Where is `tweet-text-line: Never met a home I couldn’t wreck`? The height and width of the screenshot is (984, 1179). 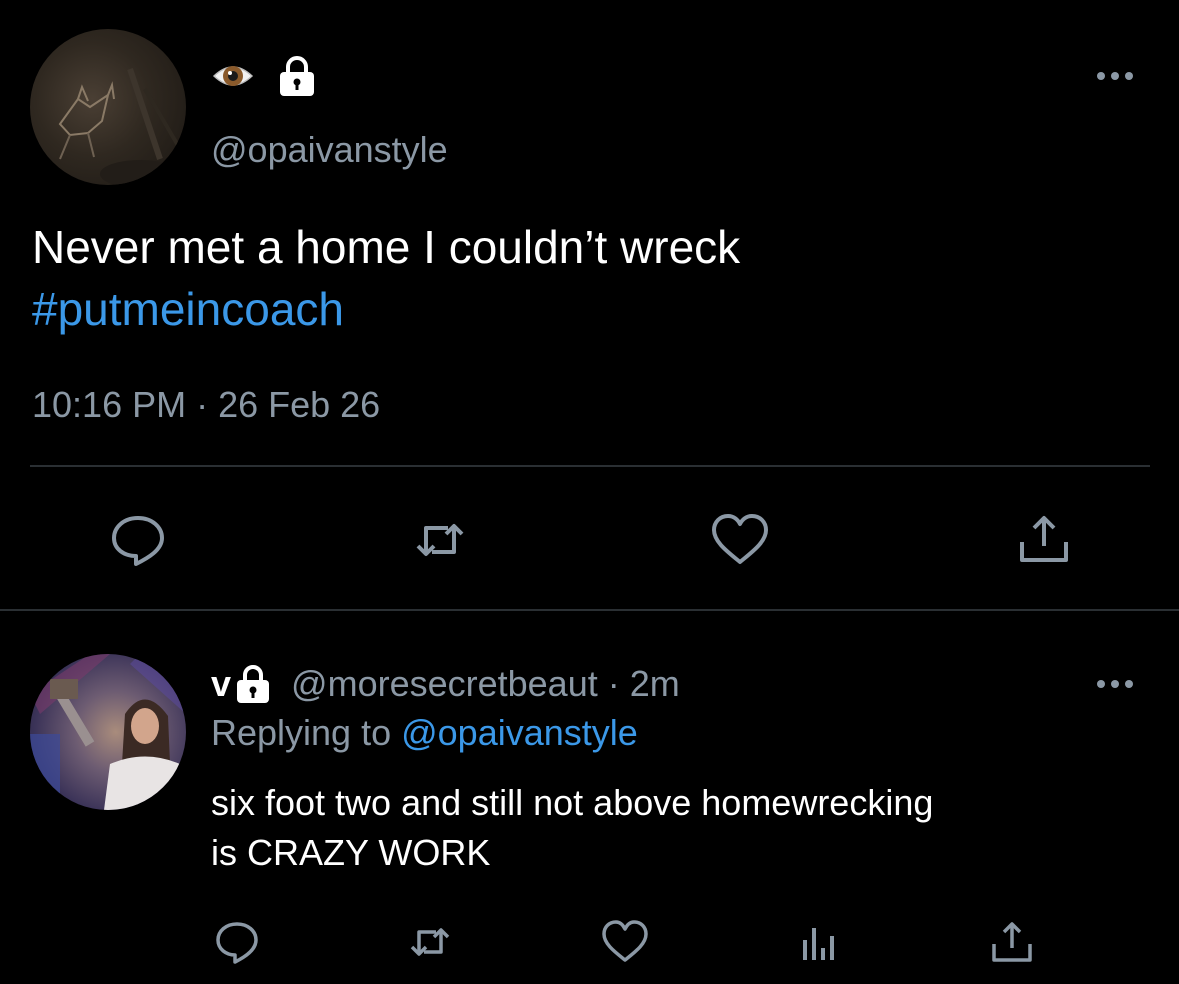 tweet-text-line: Never met a home I couldn’t wreck is located at coordinates (386, 247).